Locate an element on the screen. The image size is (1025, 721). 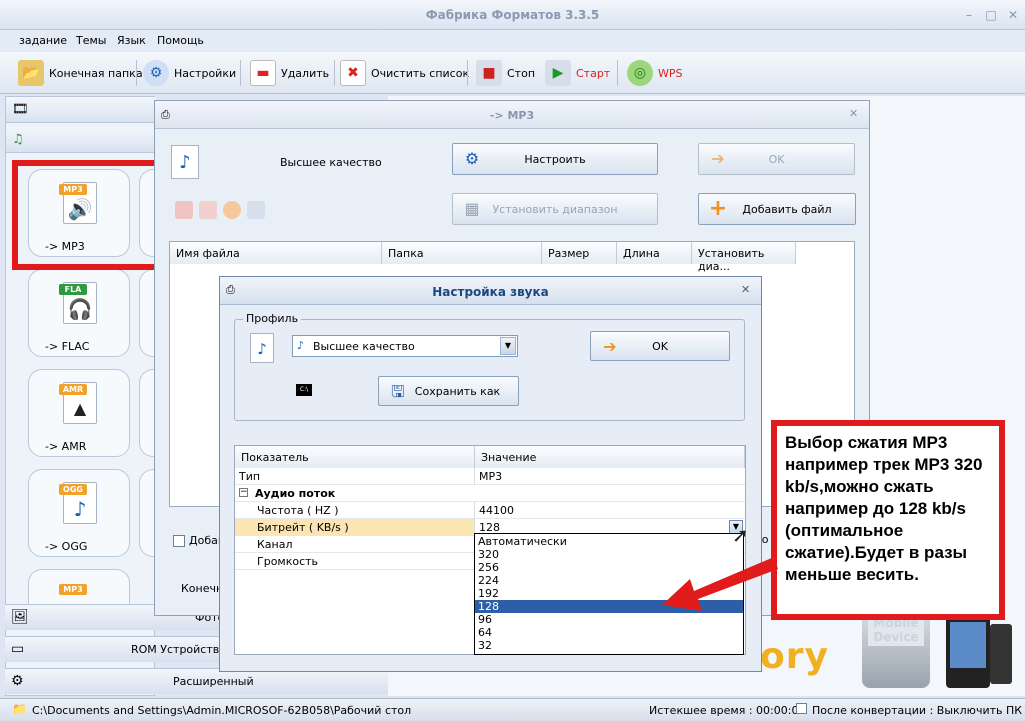
dest-folder-button: 📂 Конечная папка is located at coordinates (80, 73).